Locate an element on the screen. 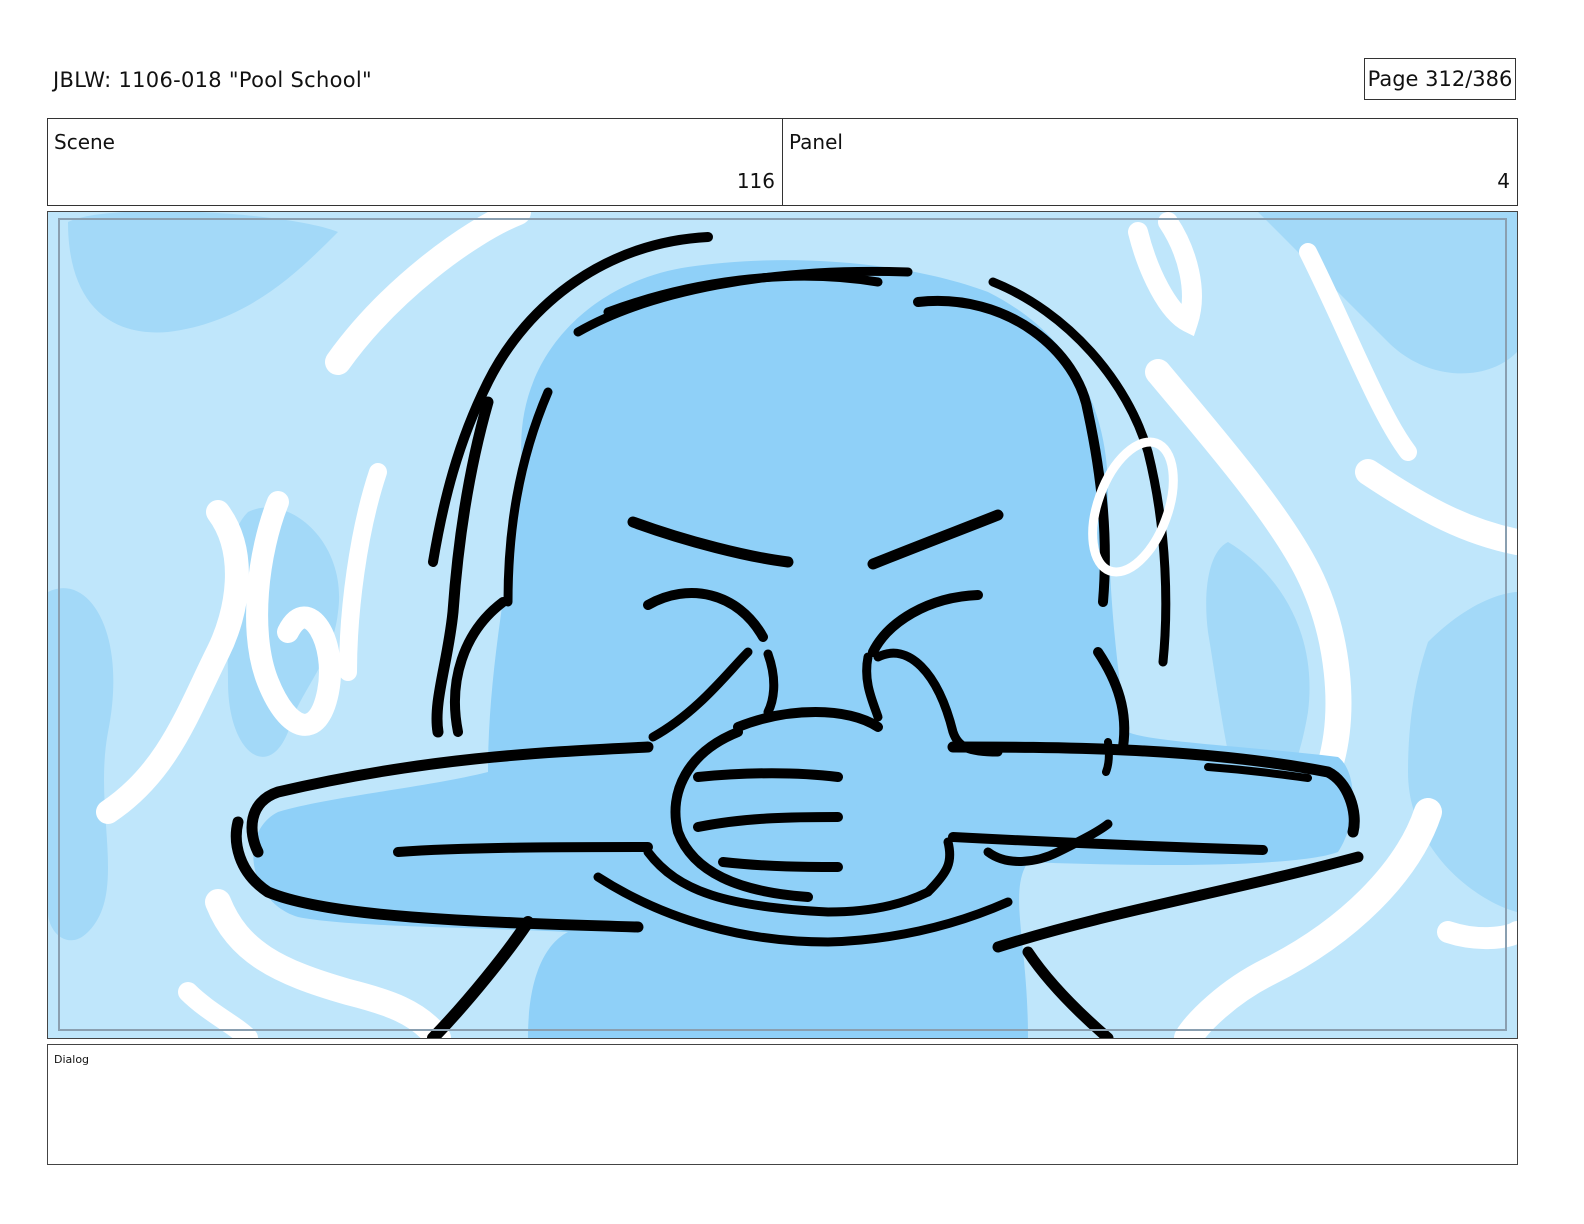  scene-cell: Scene 116 is located at coordinates (415, 162).